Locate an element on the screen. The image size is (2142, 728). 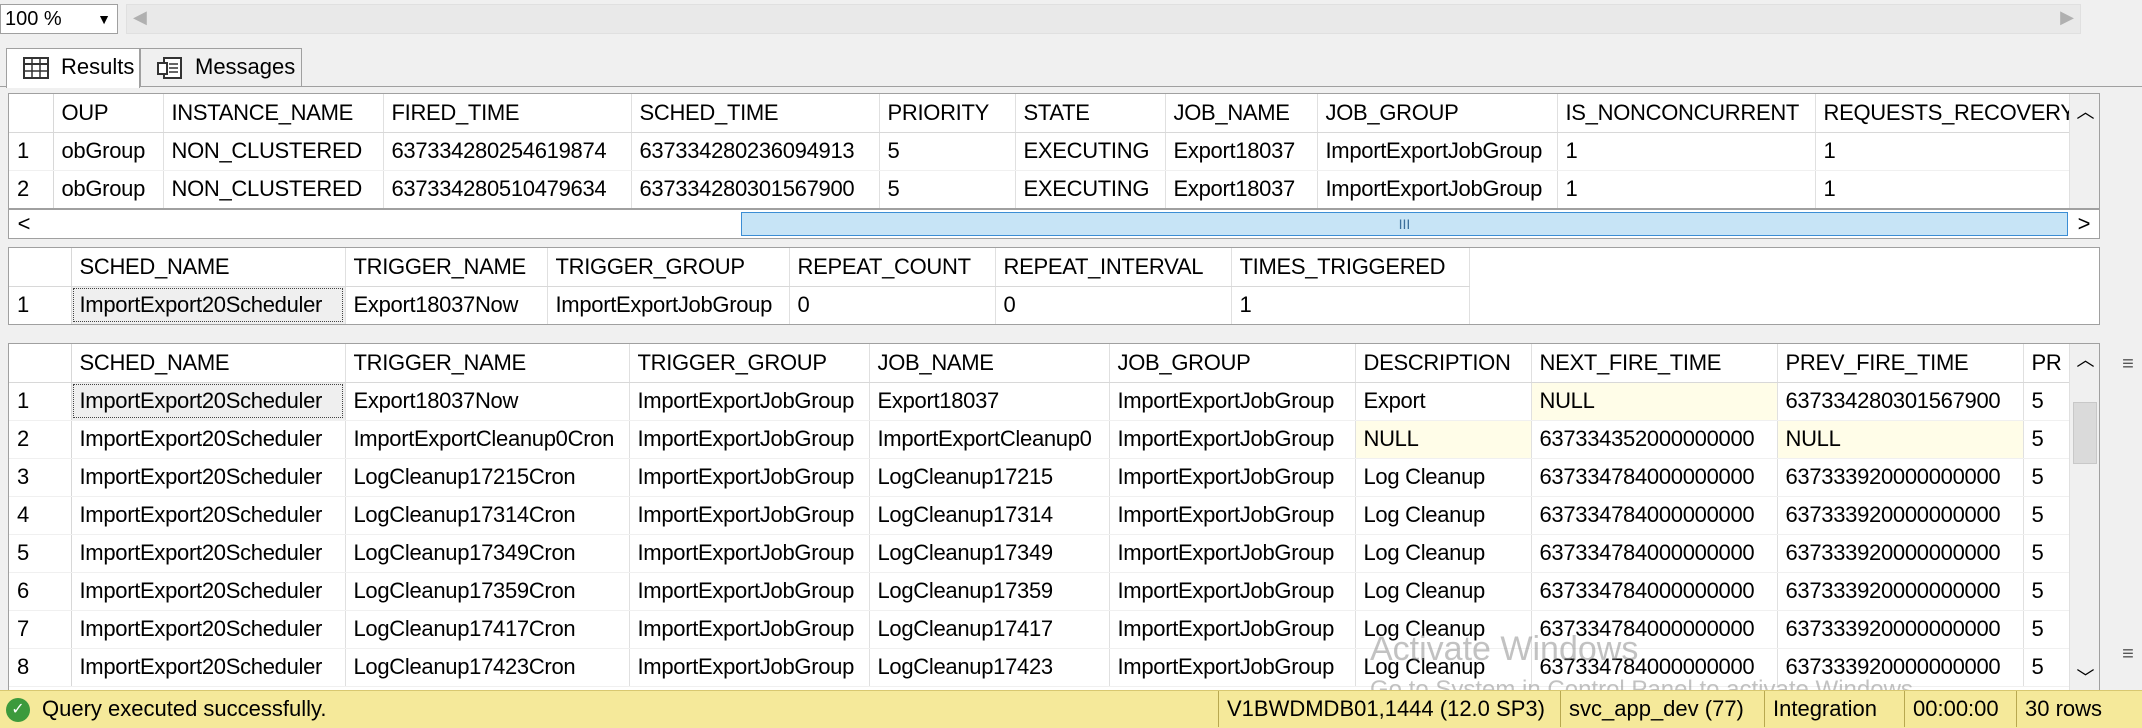
column-header: JOB_GROUP is located at coordinates (1232, 363).